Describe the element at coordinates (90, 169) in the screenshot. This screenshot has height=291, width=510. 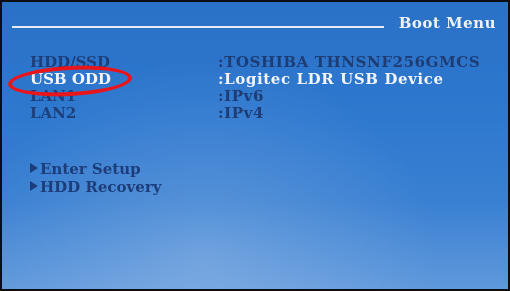
I see `action-label: Enter Setup` at that location.